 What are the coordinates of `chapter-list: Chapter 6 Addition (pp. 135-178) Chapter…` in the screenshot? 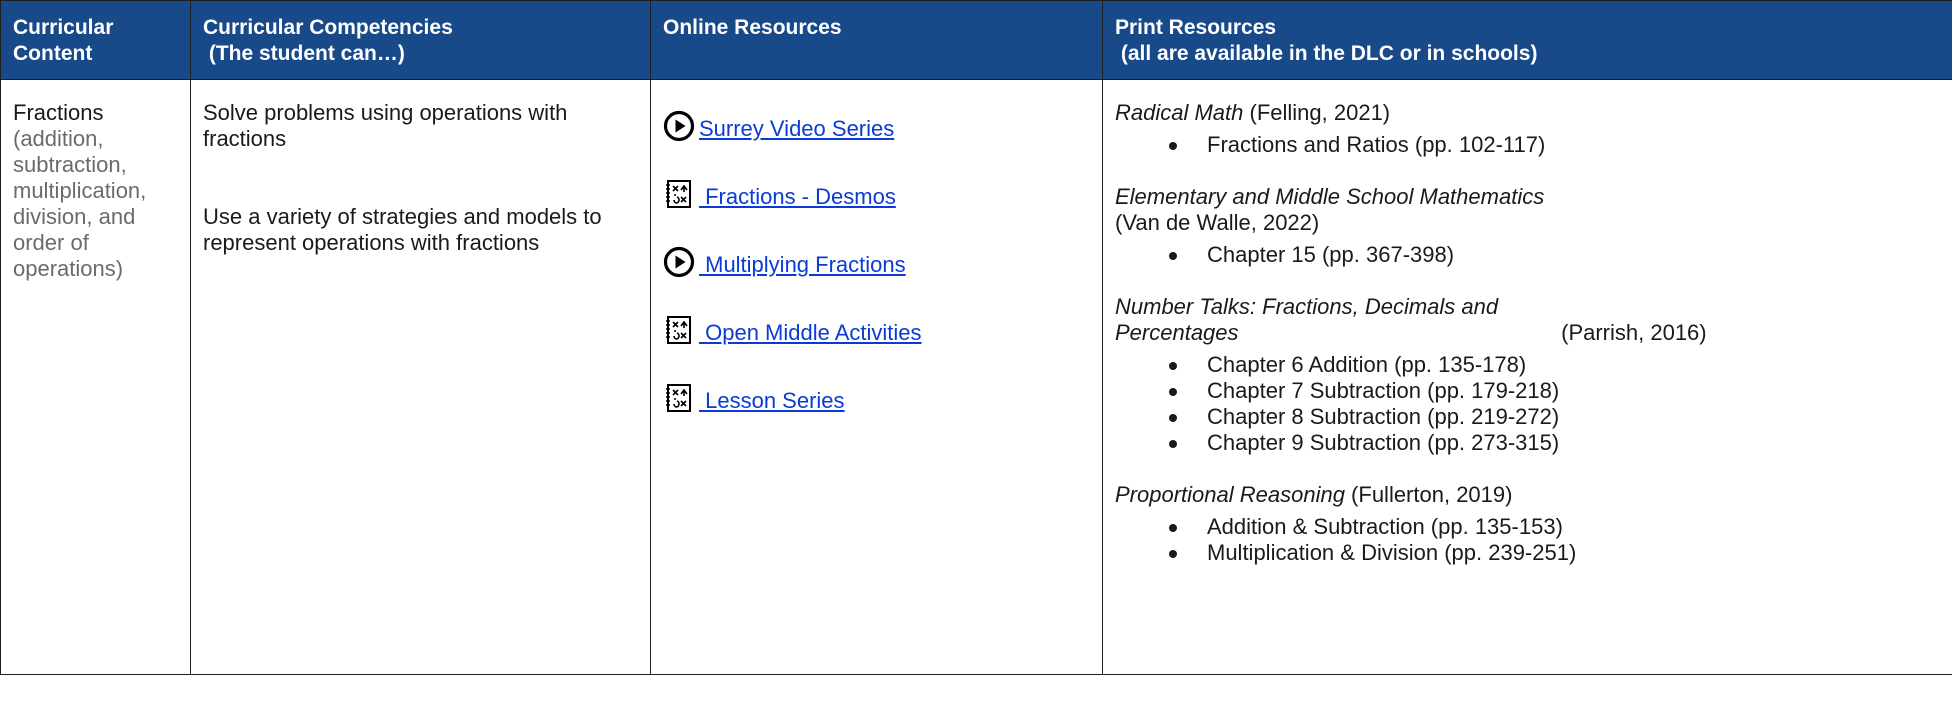 It's located at (1527, 404).